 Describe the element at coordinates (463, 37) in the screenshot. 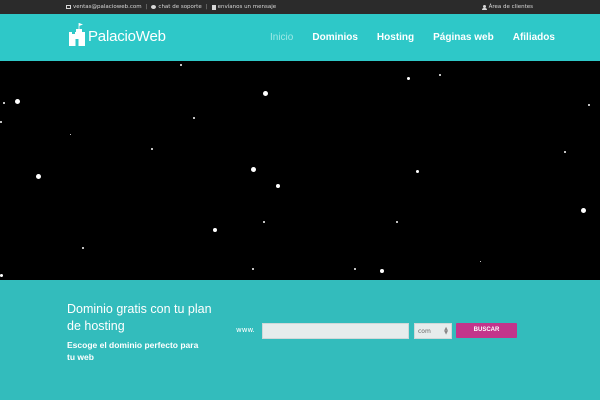

I see `nav-item-paginas-web: Páginas web` at that location.